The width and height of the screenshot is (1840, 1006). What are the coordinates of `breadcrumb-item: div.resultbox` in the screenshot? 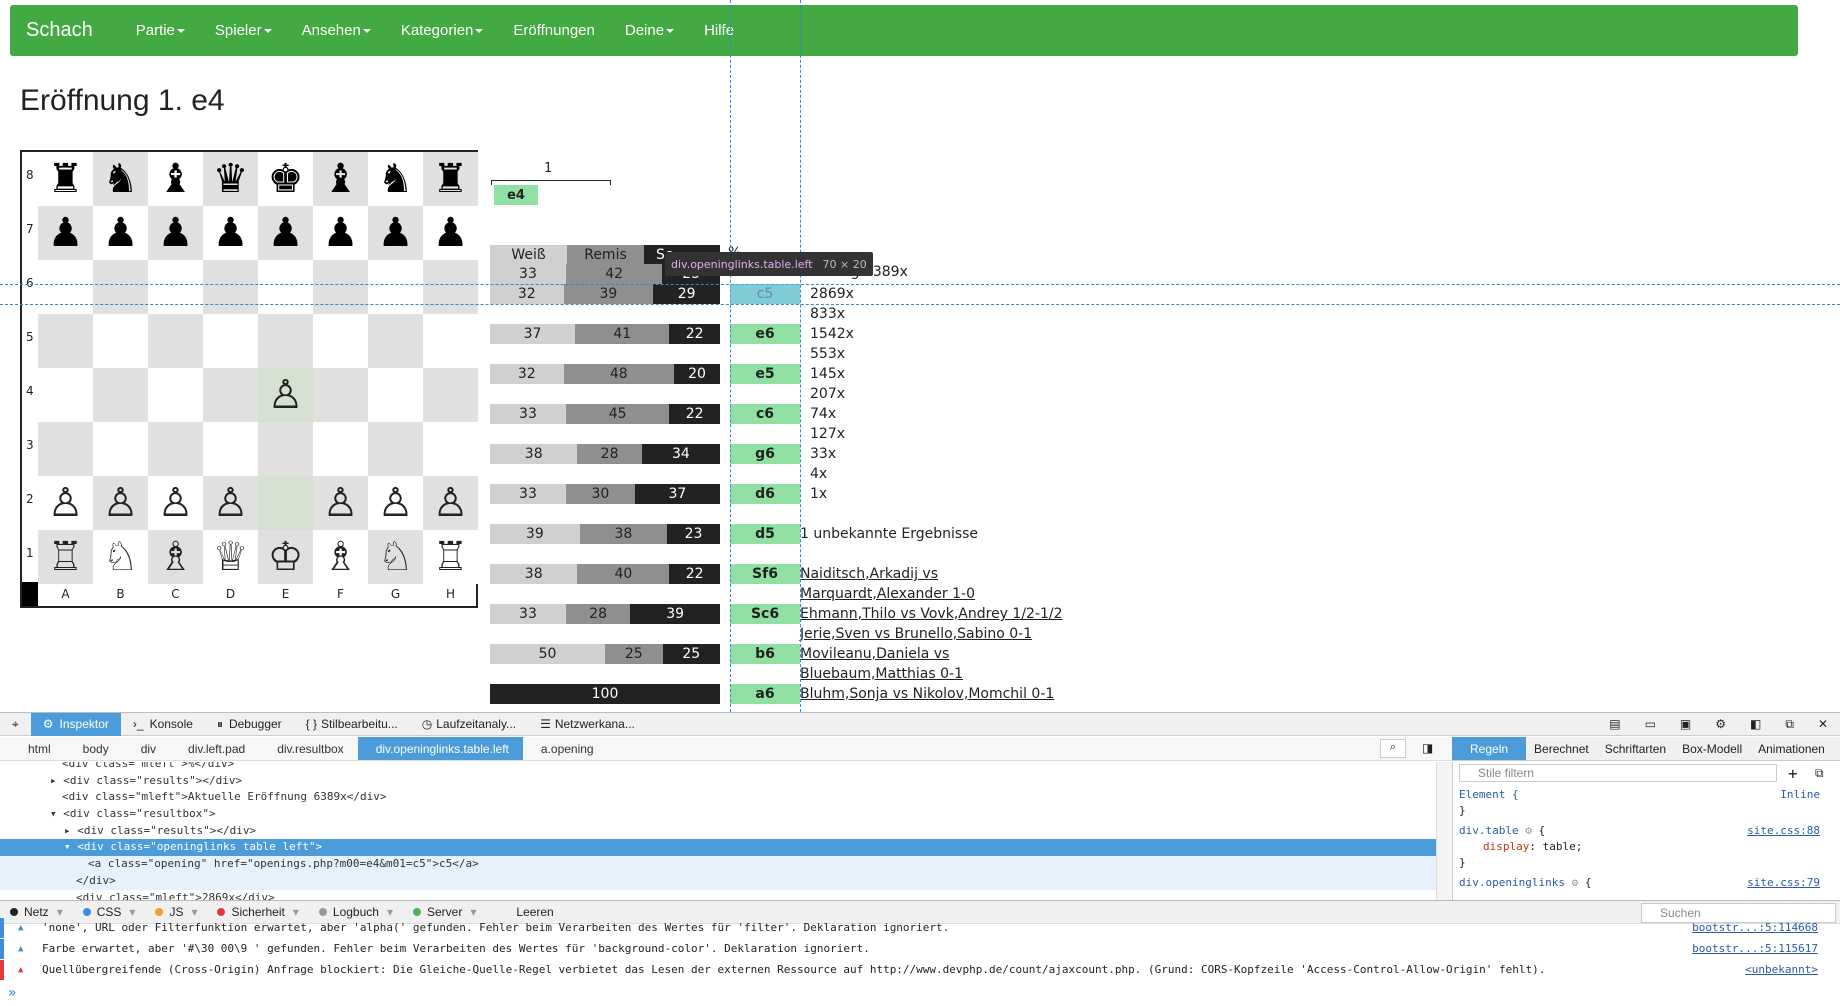 It's located at (308, 748).